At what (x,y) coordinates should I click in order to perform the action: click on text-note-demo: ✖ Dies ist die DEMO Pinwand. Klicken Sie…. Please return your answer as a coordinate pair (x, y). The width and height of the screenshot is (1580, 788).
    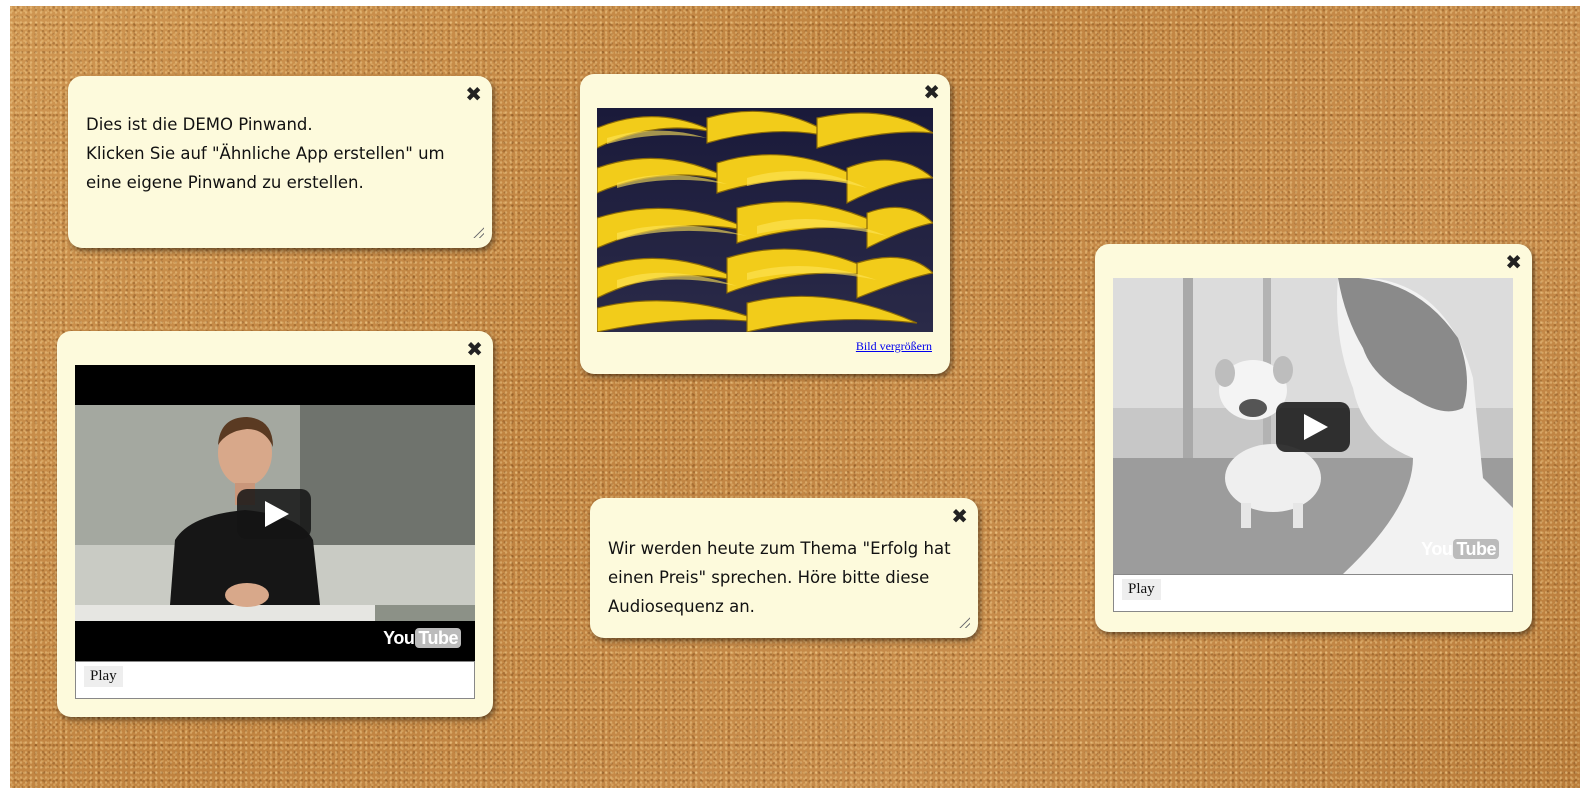
    Looking at the image, I should click on (280, 162).